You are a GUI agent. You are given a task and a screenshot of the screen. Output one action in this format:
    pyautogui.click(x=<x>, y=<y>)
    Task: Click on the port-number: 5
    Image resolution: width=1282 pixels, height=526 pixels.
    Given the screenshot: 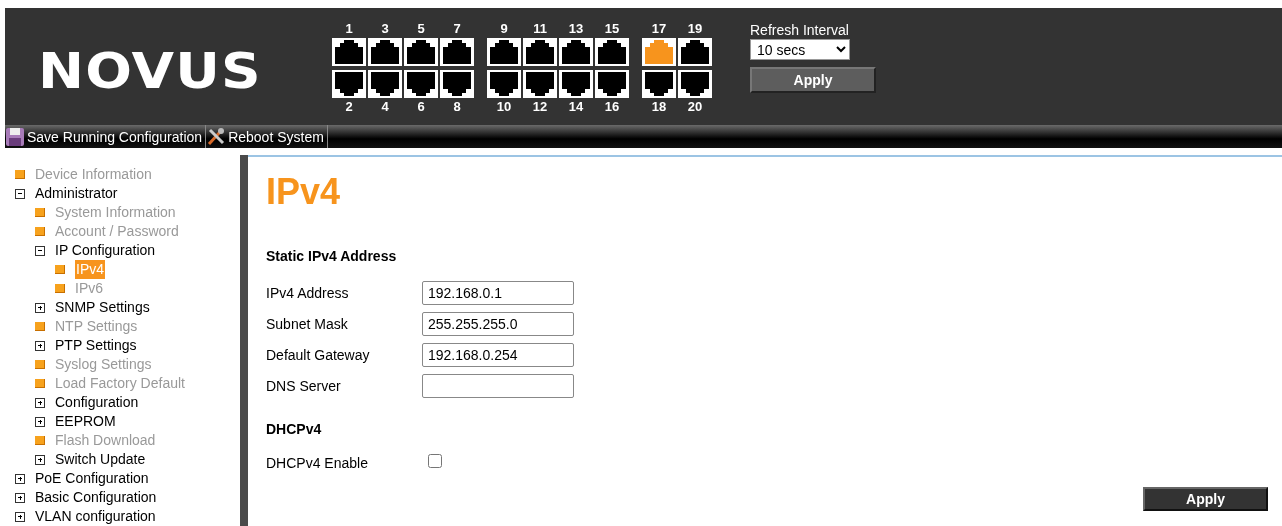 What is the action you would take?
    pyautogui.click(x=421, y=29)
    